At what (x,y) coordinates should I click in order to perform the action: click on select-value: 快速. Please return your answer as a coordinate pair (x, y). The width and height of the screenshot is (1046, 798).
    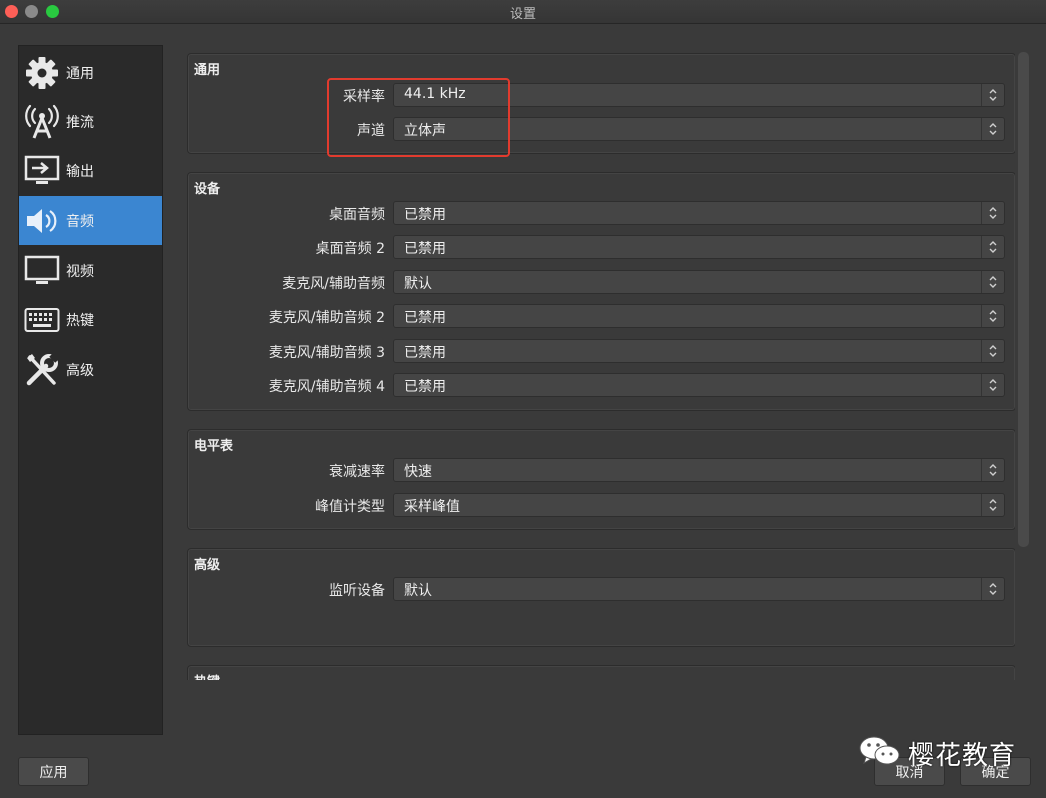
    Looking at the image, I should click on (418, 472).